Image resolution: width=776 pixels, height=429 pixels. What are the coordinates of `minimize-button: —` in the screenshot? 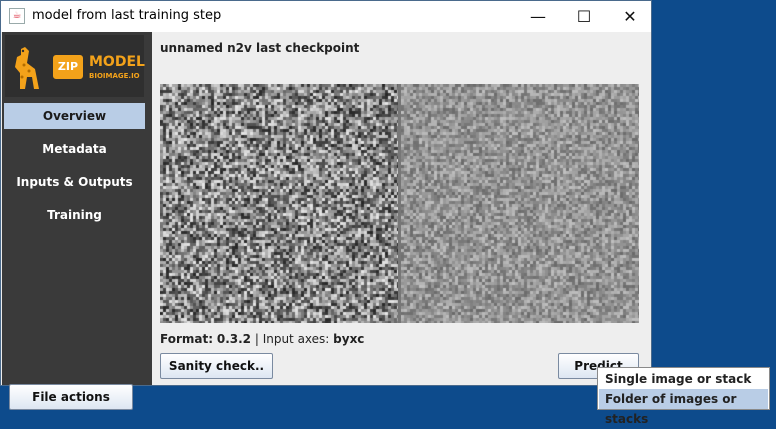 It's located at (538, 16).